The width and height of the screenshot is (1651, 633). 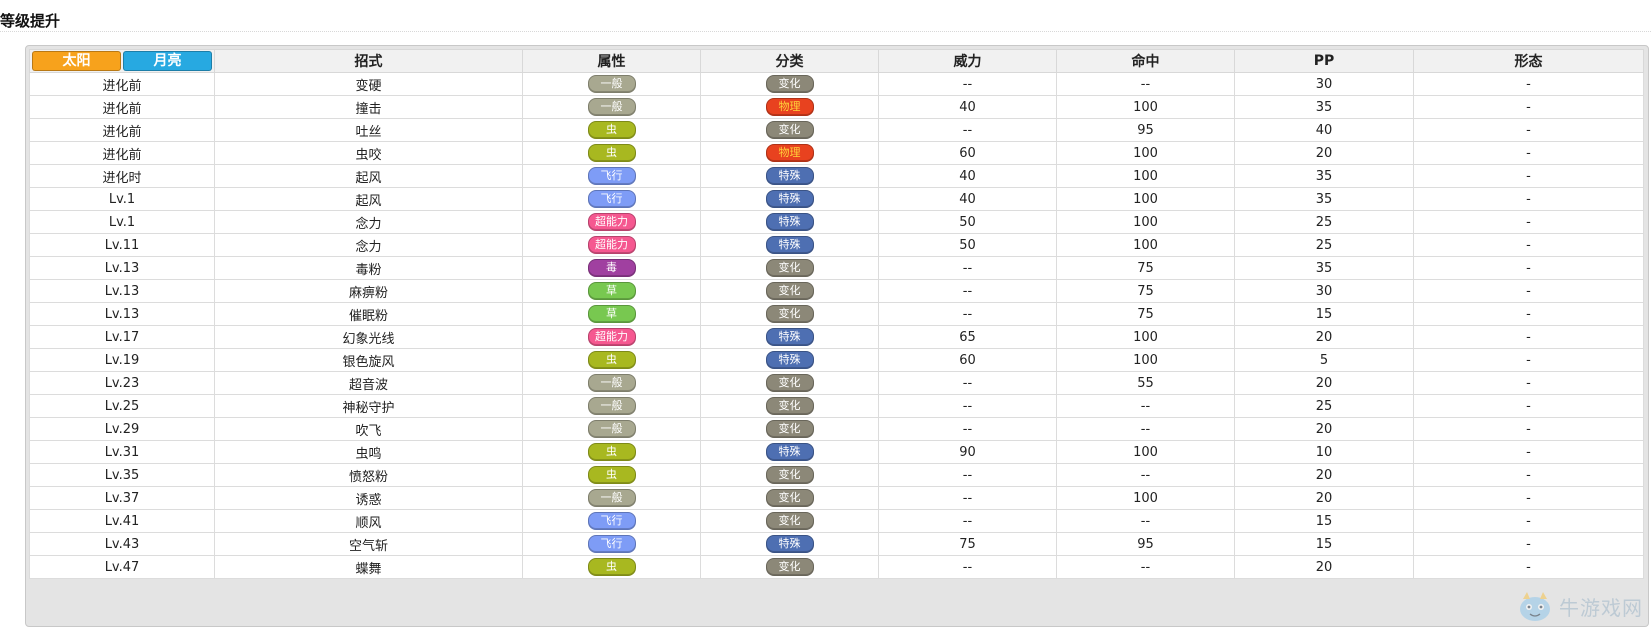 What do you see at coordinates (122, 360) in the screenshot?
I see `level-cell: Lv.19` at bounding box center [122, 360].